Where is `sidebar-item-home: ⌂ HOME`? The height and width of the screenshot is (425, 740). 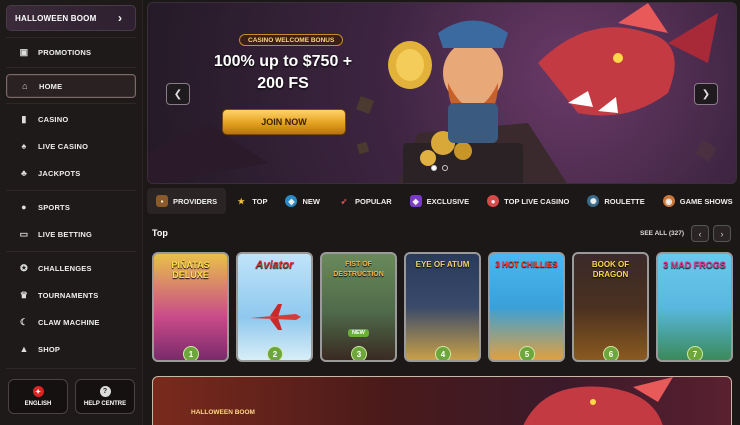
sidebar-item-home: ⌂ HOME is located at coordinates (71, 86).